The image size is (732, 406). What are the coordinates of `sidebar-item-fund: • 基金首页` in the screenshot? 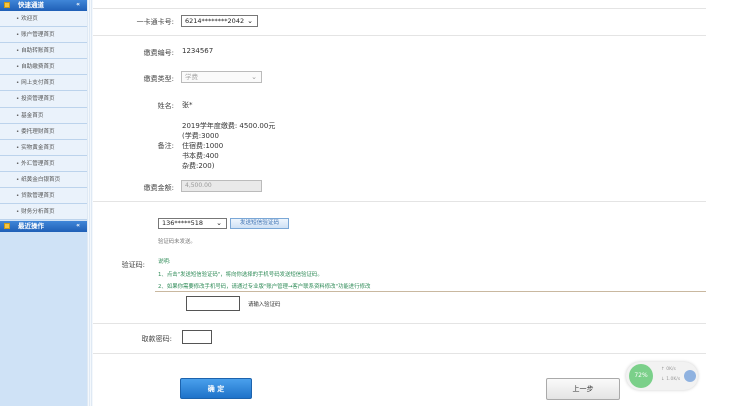 It's located at (43, 115).